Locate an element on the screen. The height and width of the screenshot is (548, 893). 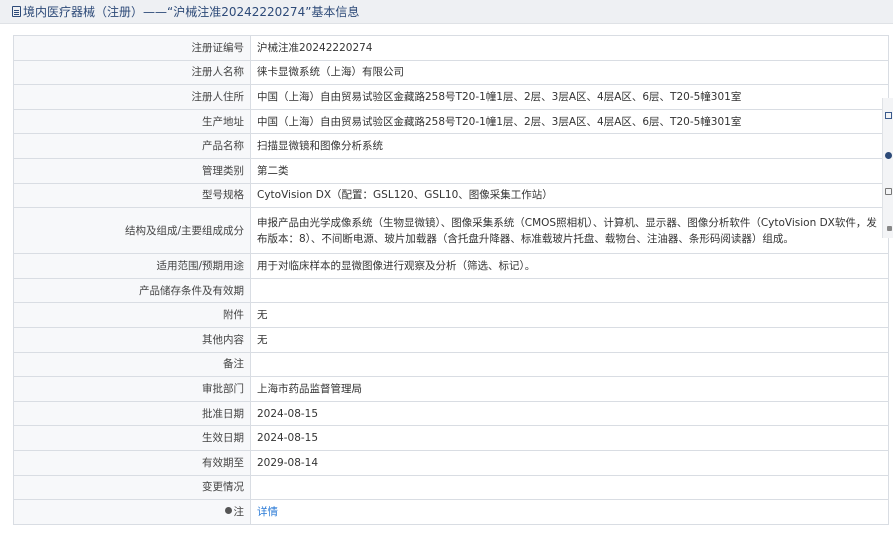
table-row: 产品名称 扫描显微镜和图像分析系统 is located at coordinates (451, 146).